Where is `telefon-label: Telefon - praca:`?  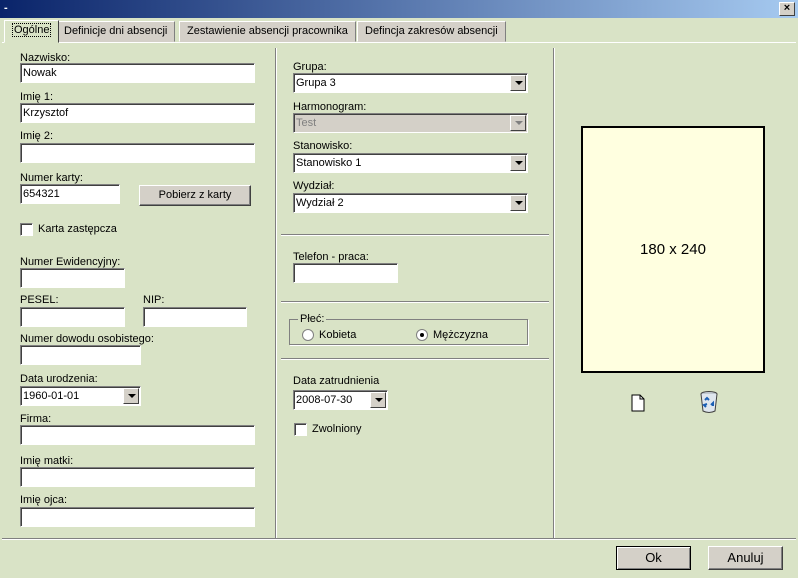 telefon-label: Telefon - praca: is located at coordinates (331, 257).